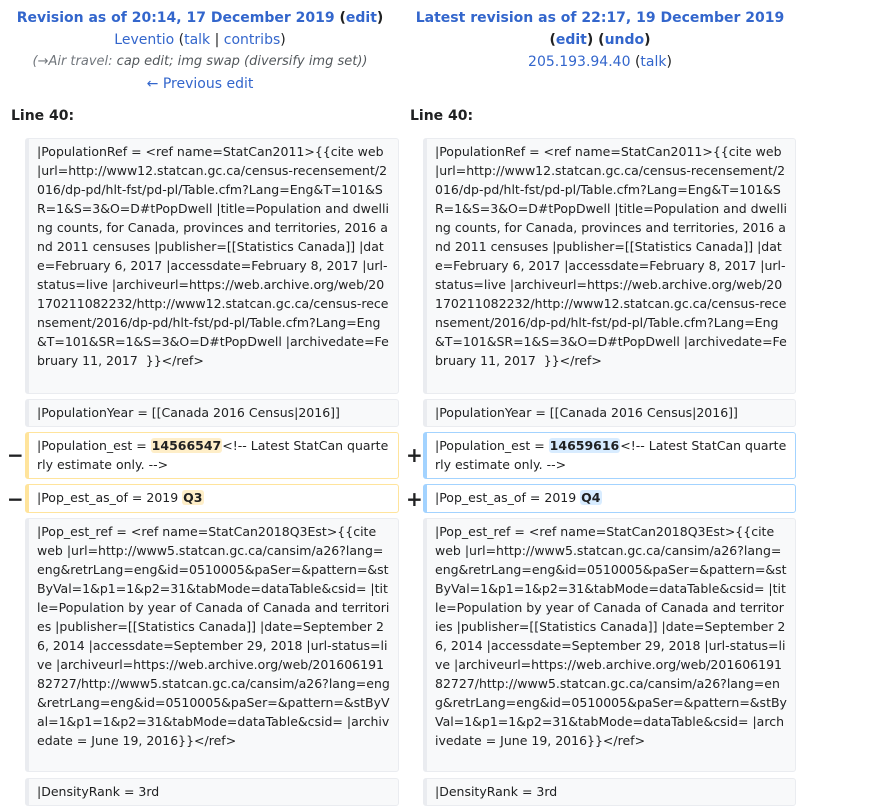 The height and width of the screenshot is (811, 874). What do you see at coordinates (144, 40) in the screenshot?
I see `old-revision-user-link: Leventio` at bounding box center [144, 40].